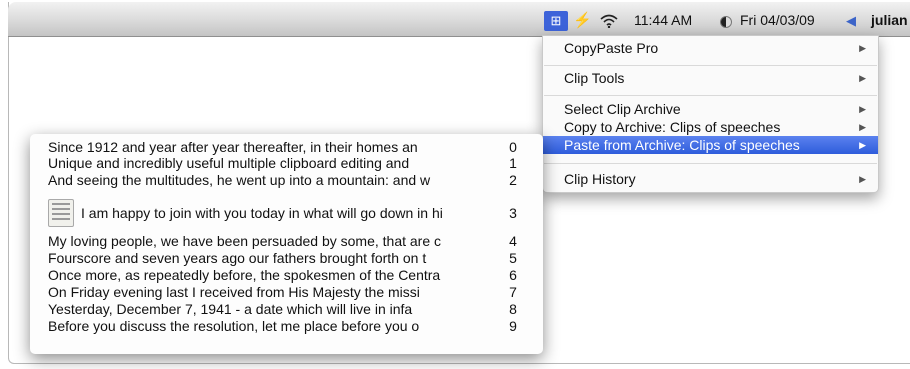 Image resolution: width=910 pixels, height=369 pixels. Describe the element at coordinates (513, 147) in the screenshot. I see `clip-index: 0` at that location.